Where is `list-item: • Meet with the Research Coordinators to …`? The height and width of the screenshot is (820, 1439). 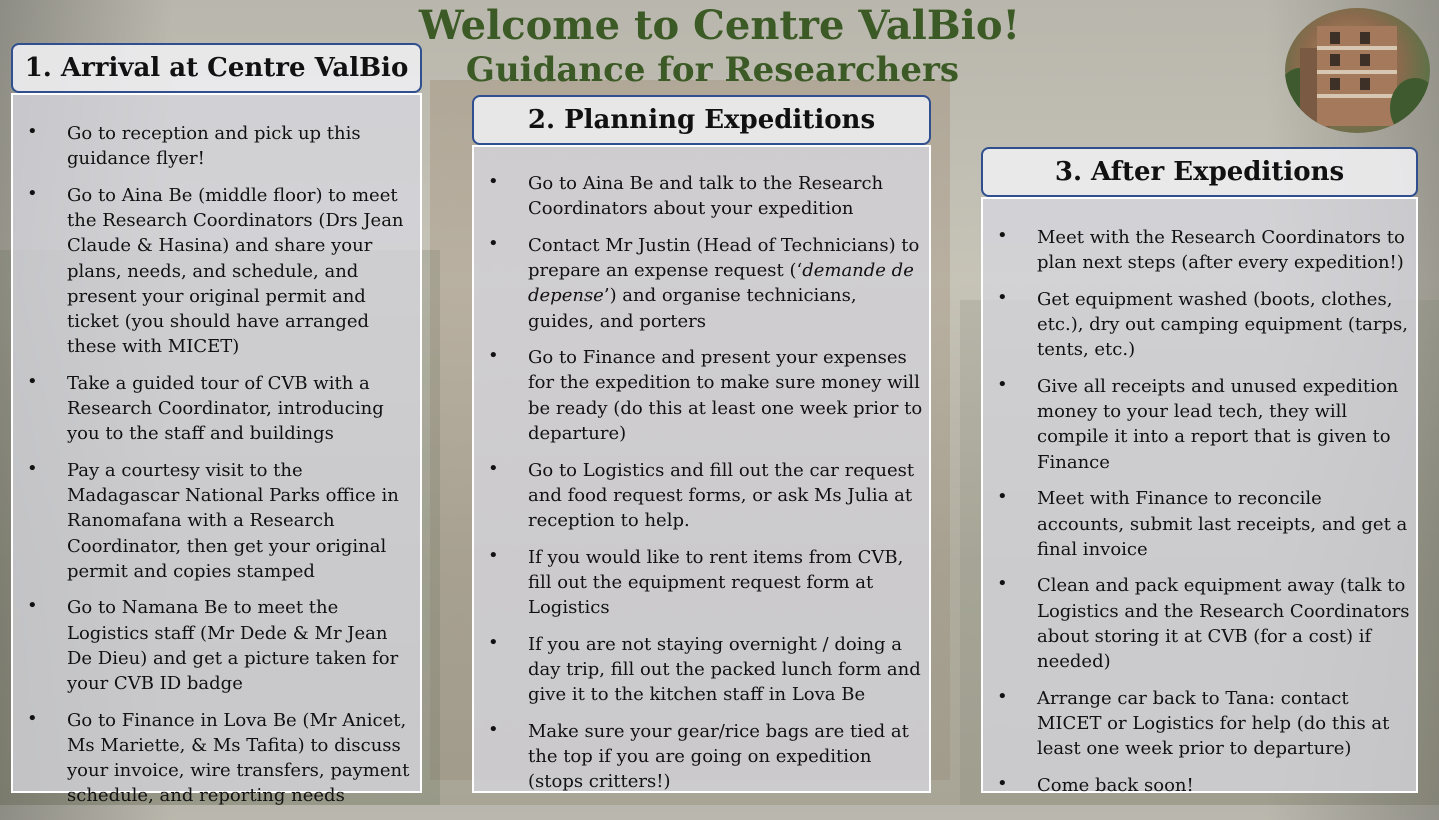
list-item: • Meet with the Research Coordinators to … is located at coordinates (1199, 250).